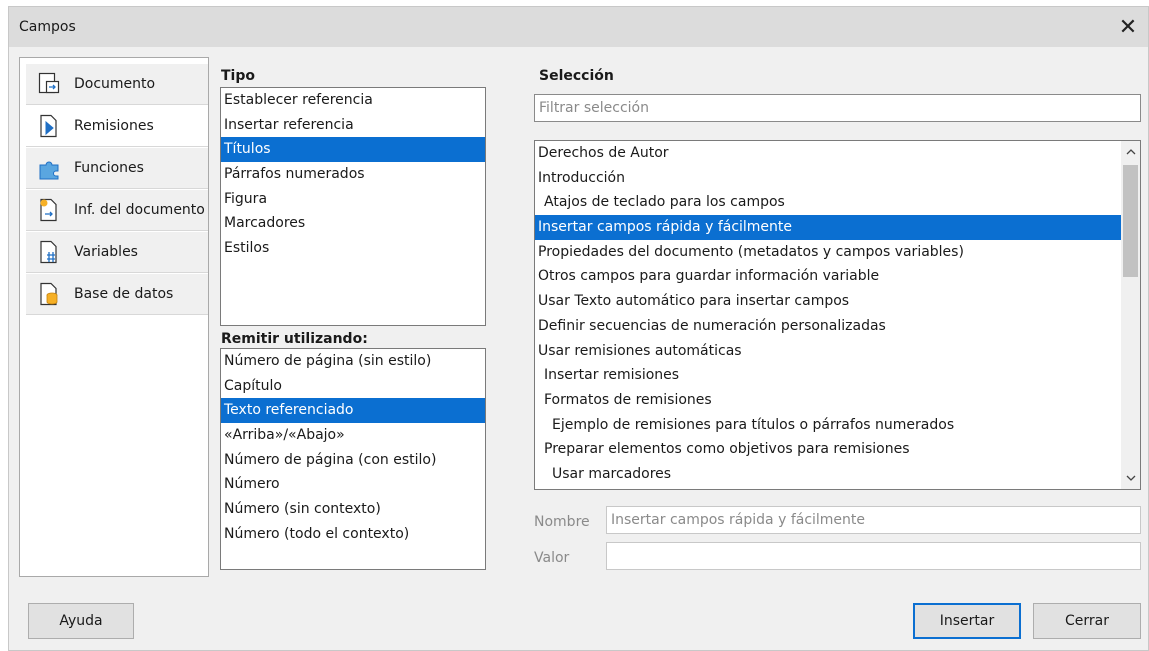  What do you see at coordinates (873, 520) in the screenshot?
I see `nombre-field` at bounding box center [873, 520].